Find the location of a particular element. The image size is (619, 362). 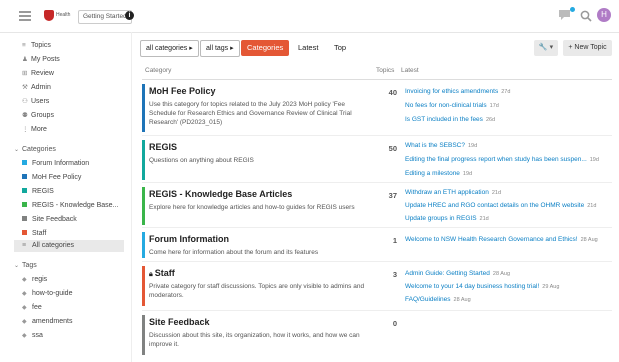

sidebar-tag: ◆ ssa is located at coordinates (32, 336).